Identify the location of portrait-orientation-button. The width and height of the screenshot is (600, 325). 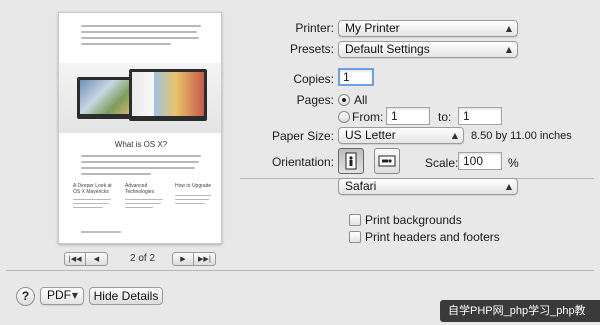
(351, 161).